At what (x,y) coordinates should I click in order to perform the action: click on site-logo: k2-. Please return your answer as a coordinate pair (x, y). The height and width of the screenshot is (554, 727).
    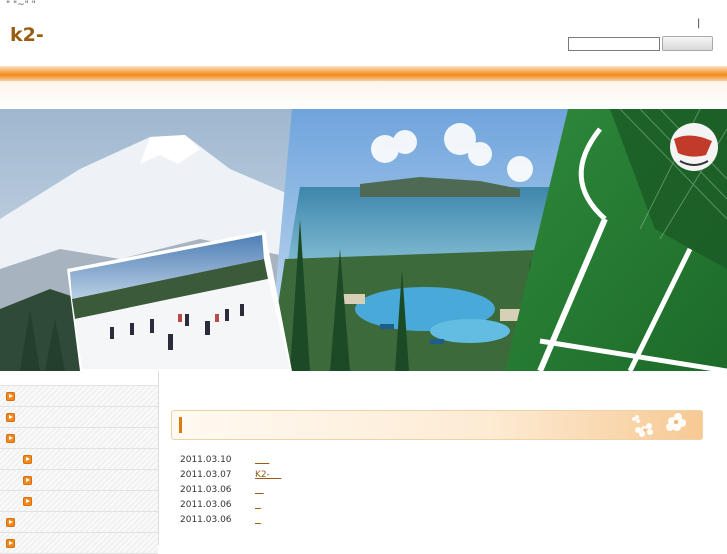
    Looking at the image, I should click on (27, 35).